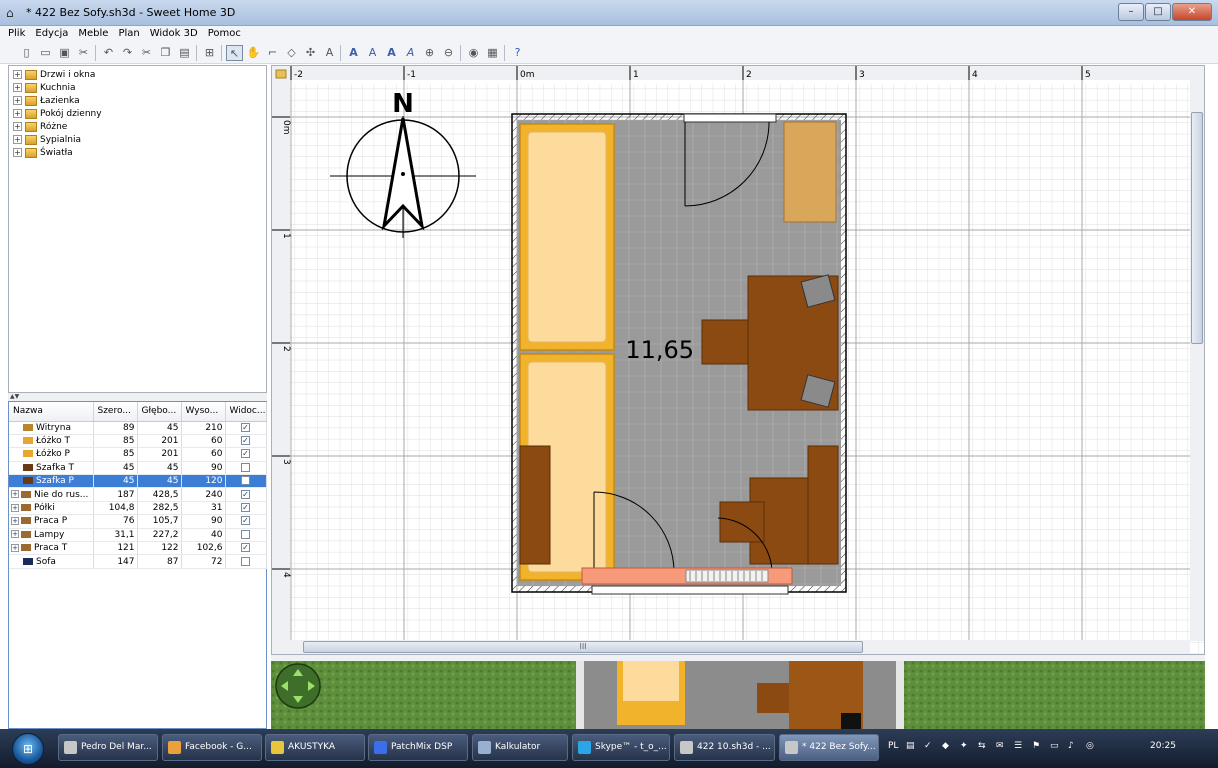  I want to click on furniture-row: Łóżko T 85 201 60 ✓, so click(138, 441).